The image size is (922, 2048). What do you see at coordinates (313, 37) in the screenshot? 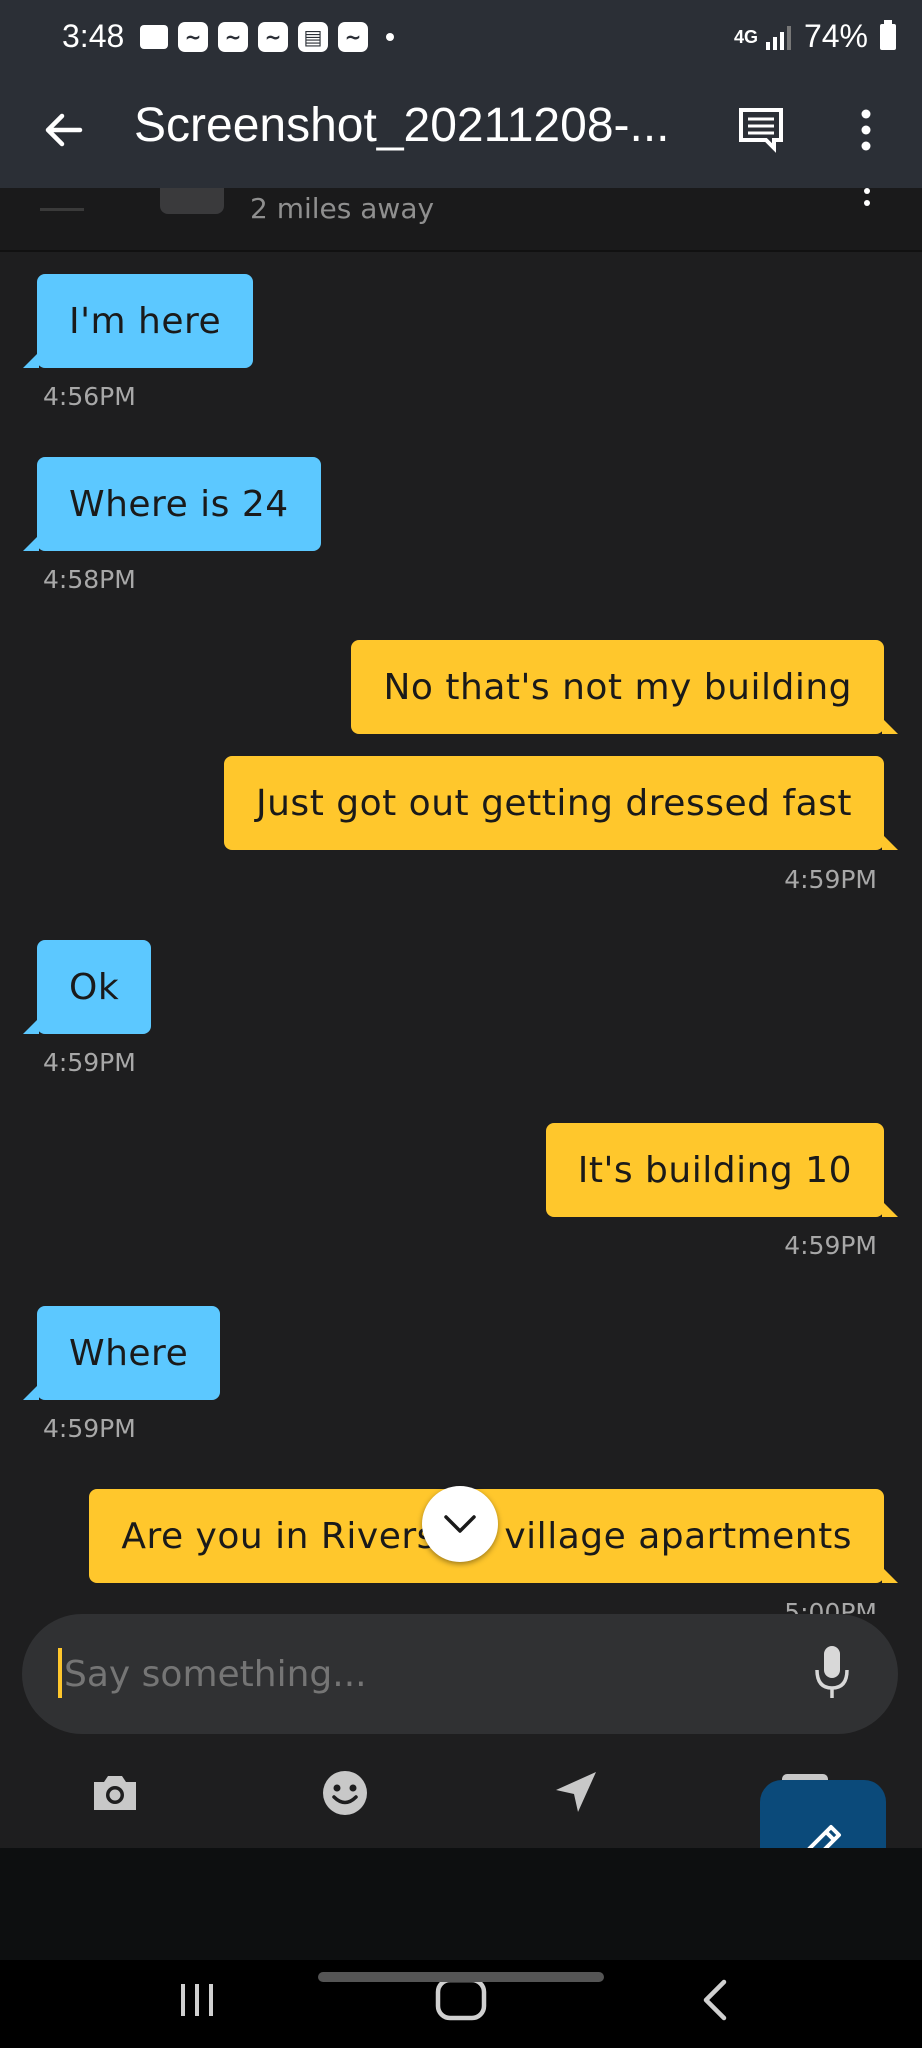
I see `news-notification-icon: ▤` at bounding box center [313, 37].